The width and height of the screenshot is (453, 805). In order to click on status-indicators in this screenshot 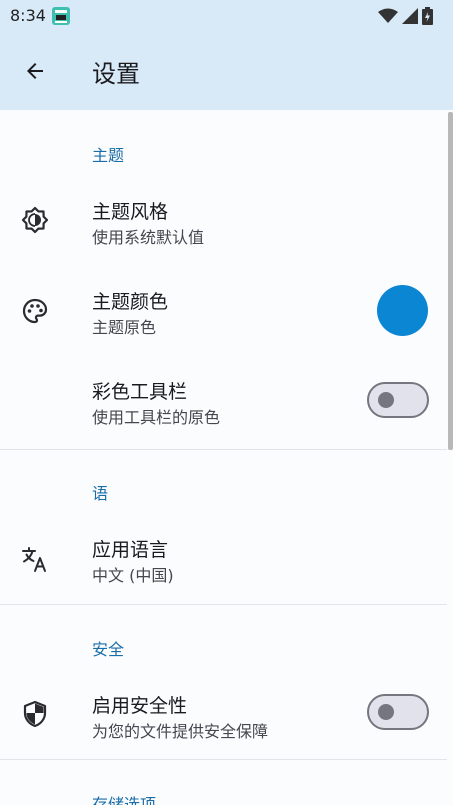, I will do `click(405, 16)`.